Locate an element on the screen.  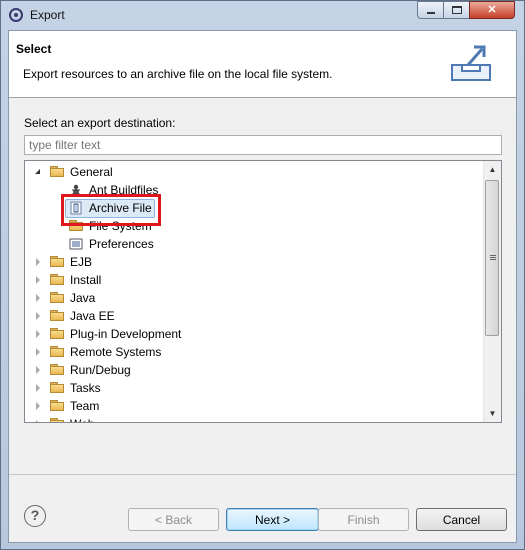
page-title: Select is located at coordinates (34, 49).